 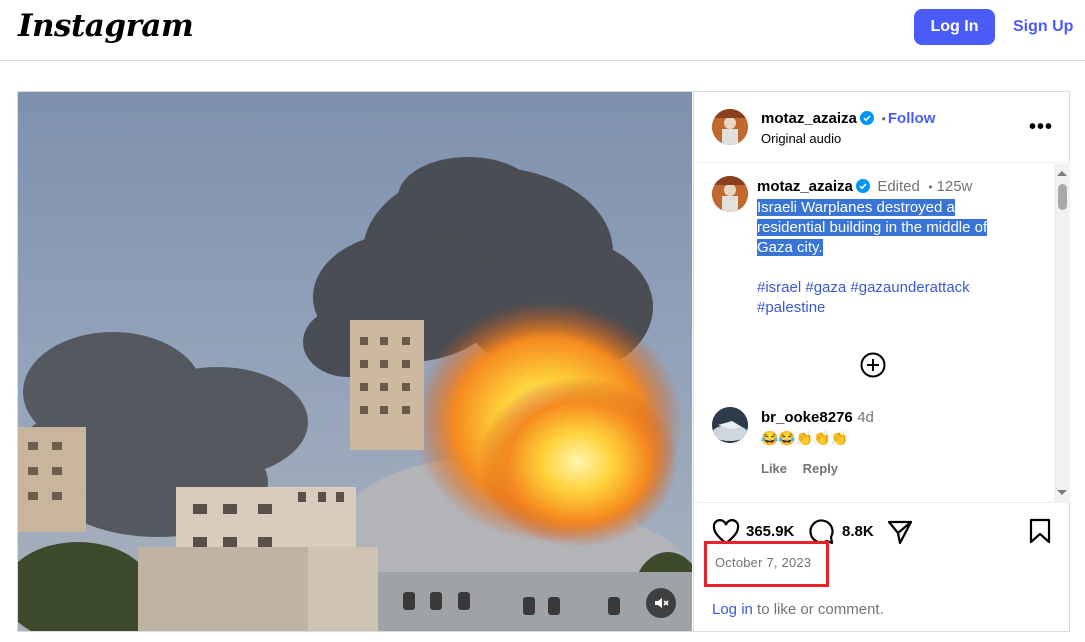 I want to click on login-button: Log In, so click(x=954, y=27).